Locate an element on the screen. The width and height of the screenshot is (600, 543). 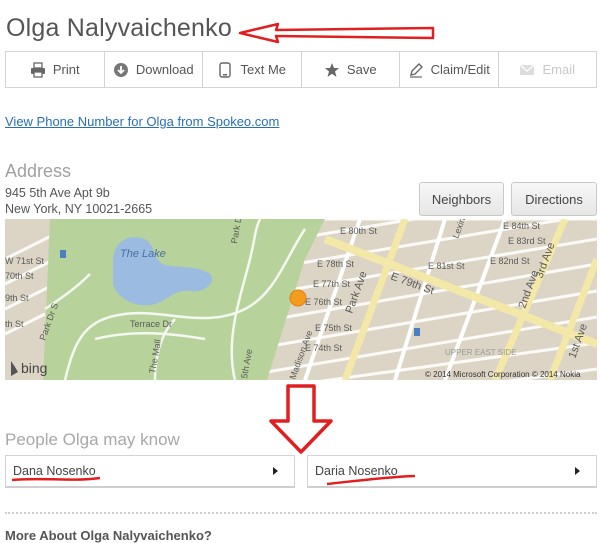
profile-name: Olga Nalyvaichenko is located at coordinates (119, 28).